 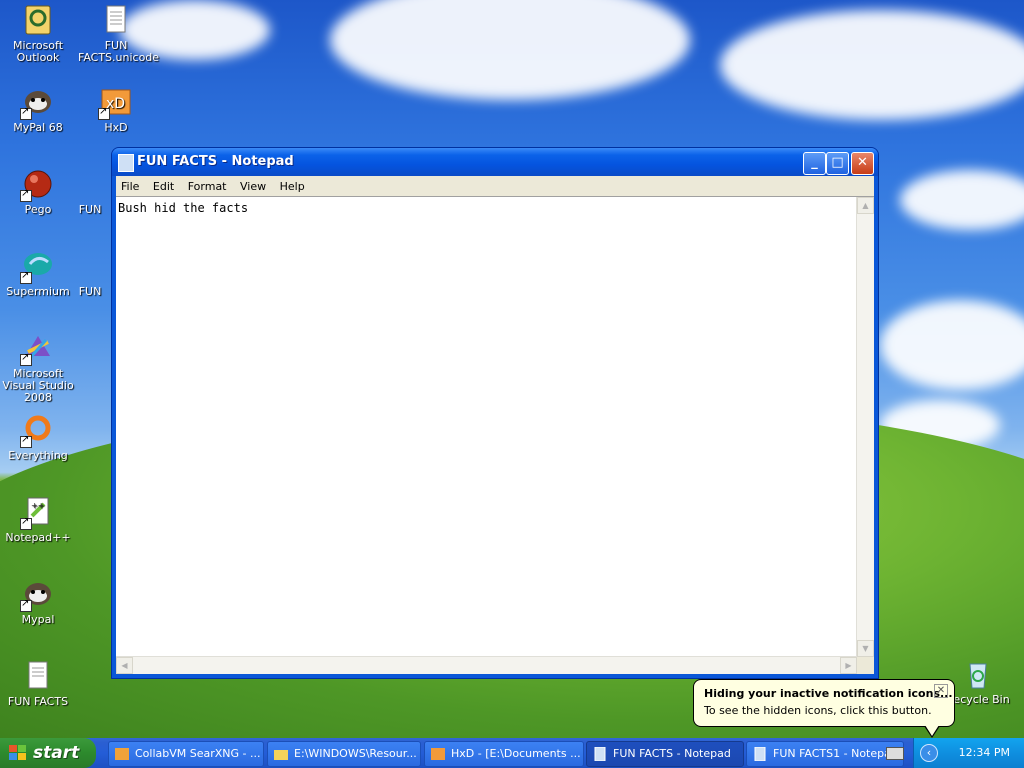 What do you see at coordinates (865, 427) in the screenshot?
I see `vertical-scrollbar: ▲ ▼` at bounding box center [865, 427].